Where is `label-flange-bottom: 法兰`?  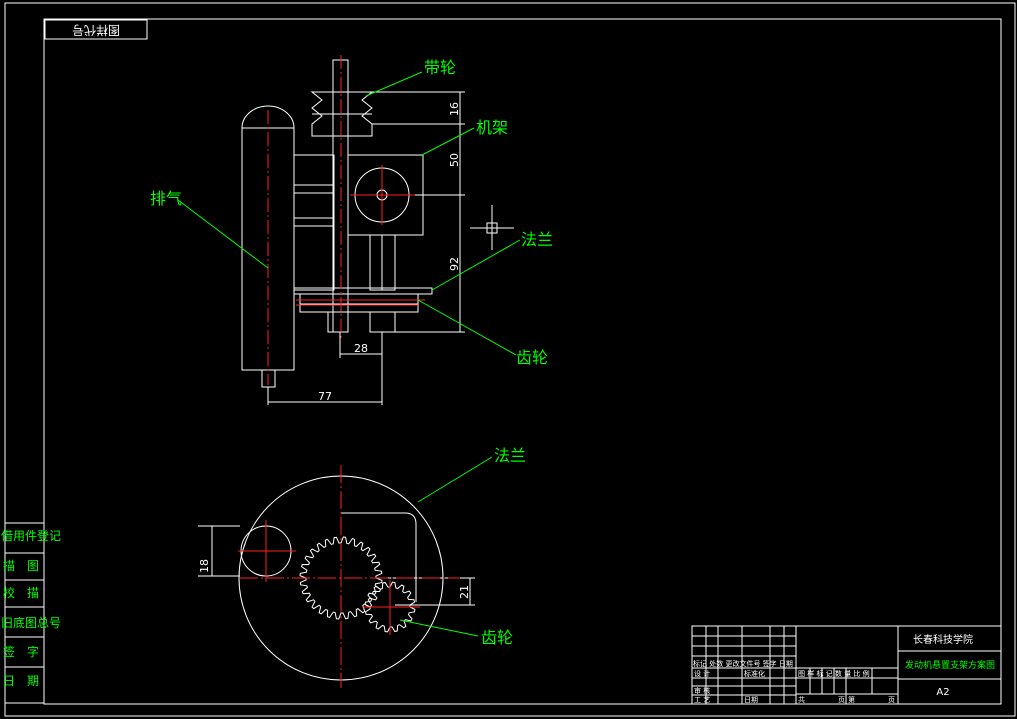
label-flange-bottom: 法兰 is located at coordinates (510, 455).